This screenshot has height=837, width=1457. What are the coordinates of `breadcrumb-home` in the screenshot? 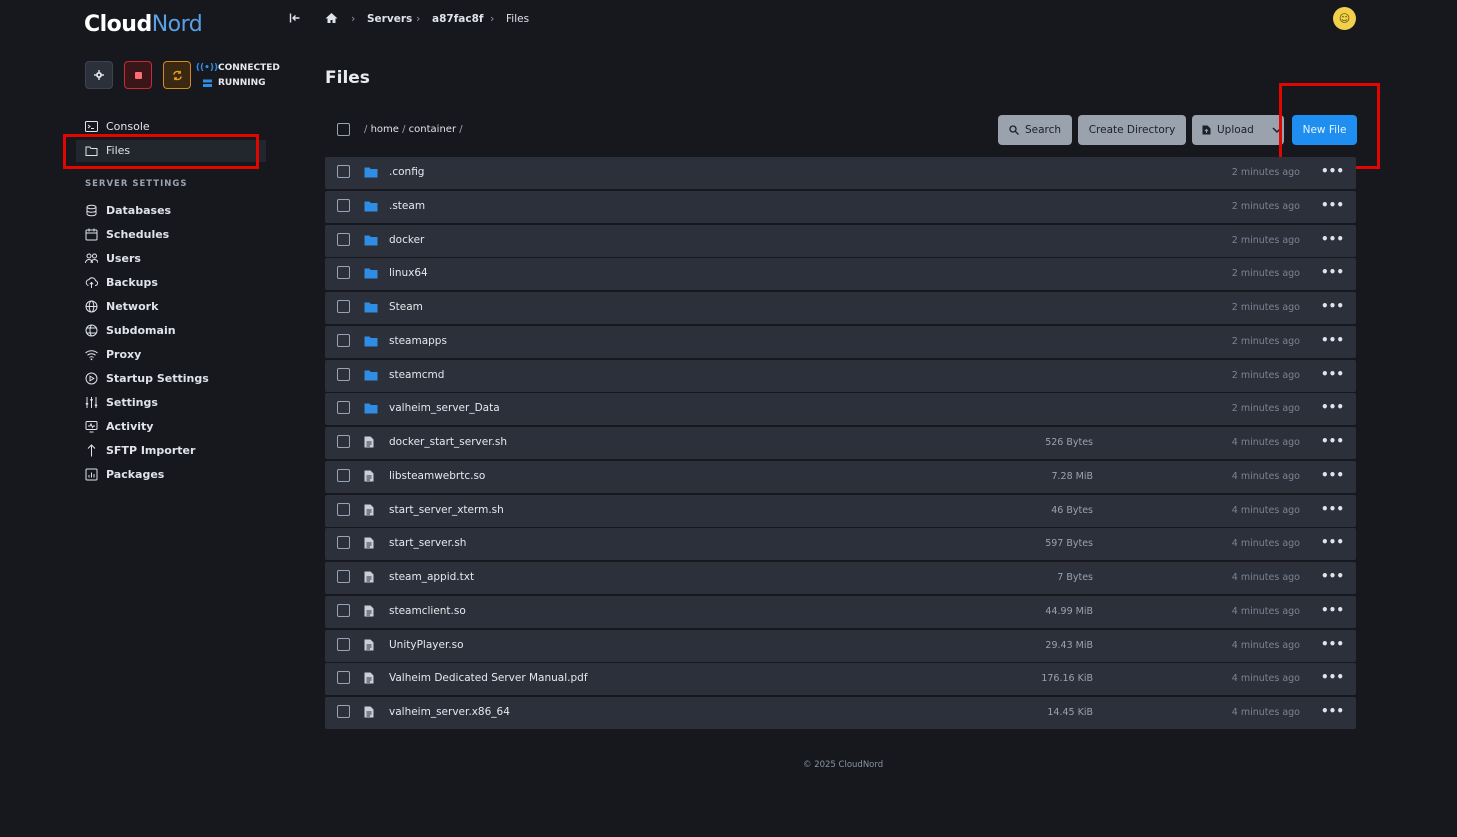 It's located at (331, 19).